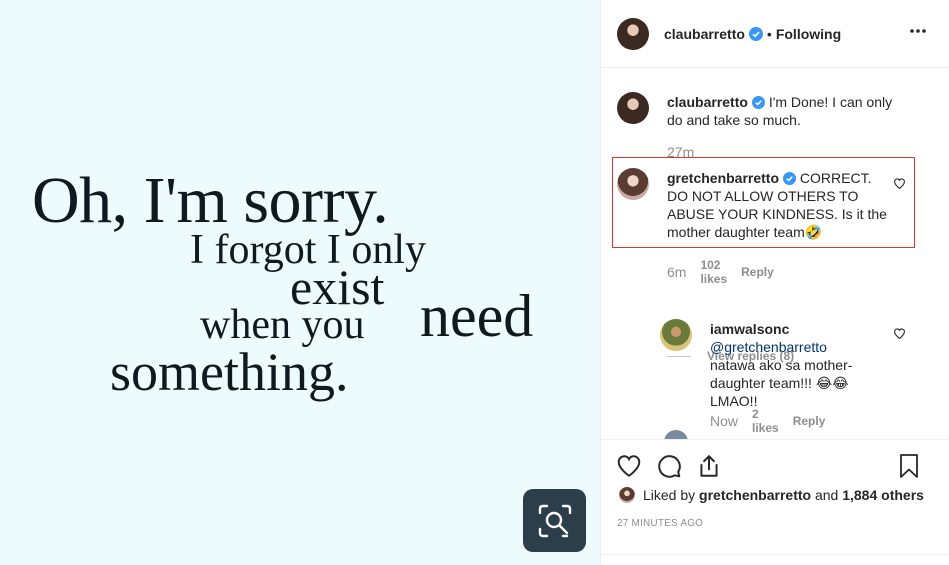 The image size is (949, 565). I want to click on image-text-line-4: when you, so click(282, 325).